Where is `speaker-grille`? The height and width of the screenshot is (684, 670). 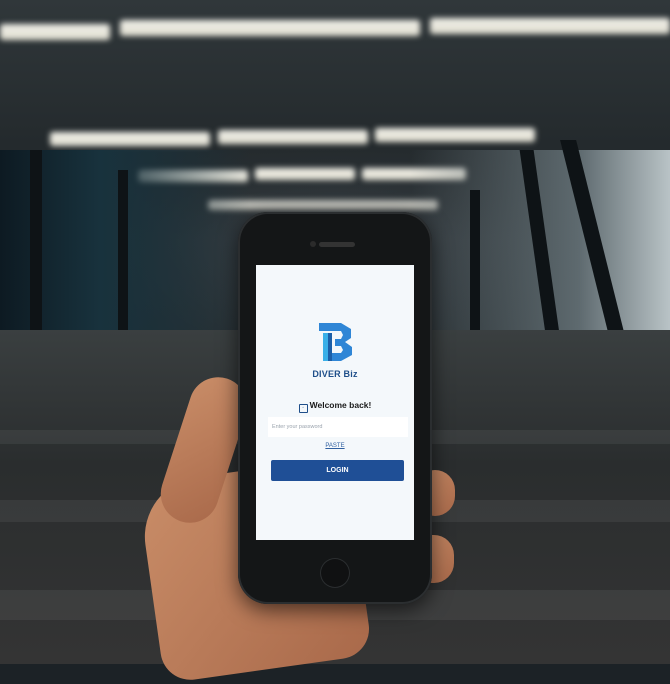
speaker-grille is located at coordinates (337, 244).